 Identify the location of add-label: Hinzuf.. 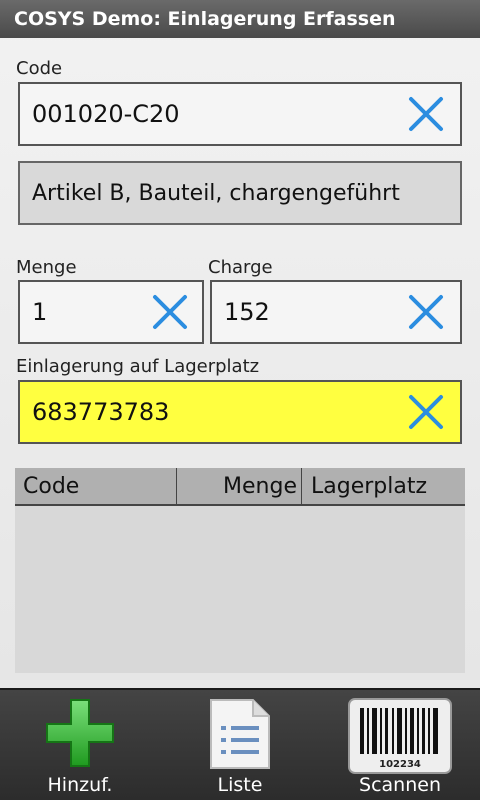
(80, 785).